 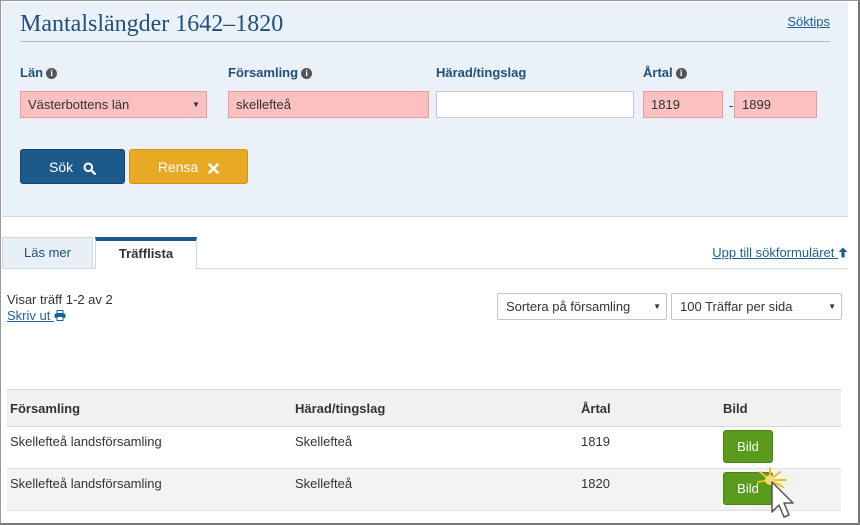 I want to click on page-title: Mantalslängder 1642–1820, so click(x=152, y=24).